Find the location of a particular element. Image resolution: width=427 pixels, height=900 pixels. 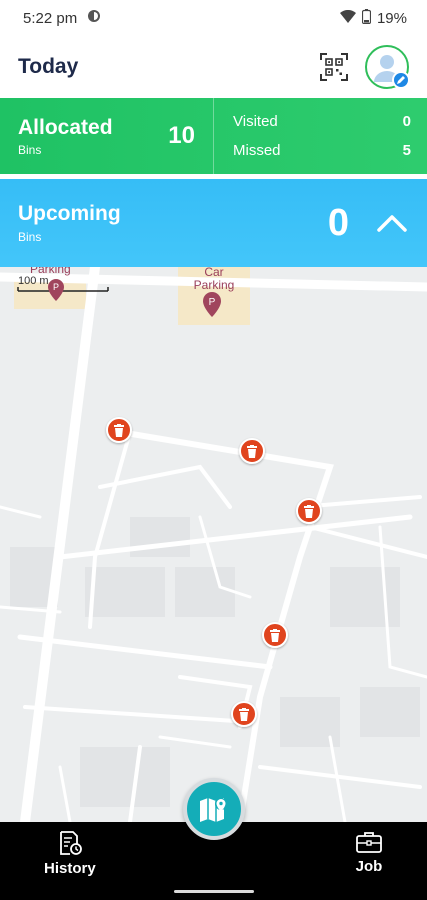

allocated-subtitle: Bins is located at coordinates (30, 149).